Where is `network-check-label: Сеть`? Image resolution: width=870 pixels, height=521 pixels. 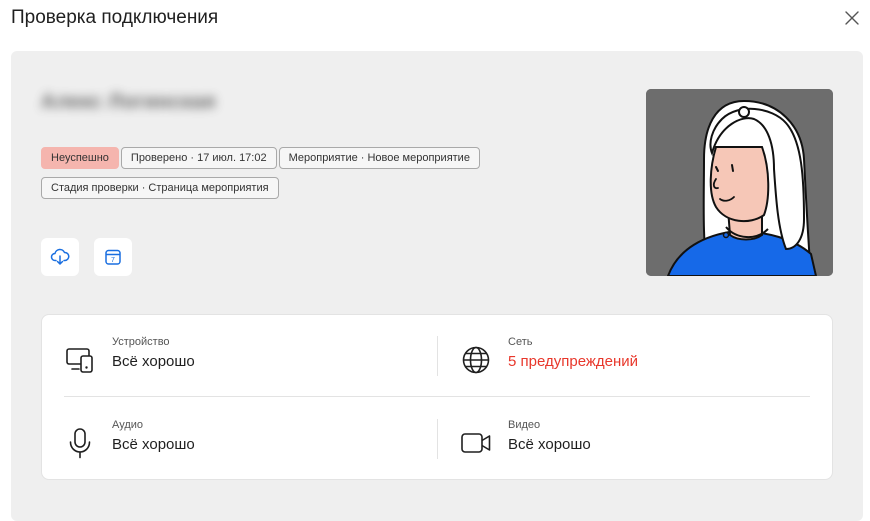 network-check-label: Сеть is located at coordinates (520, 342).